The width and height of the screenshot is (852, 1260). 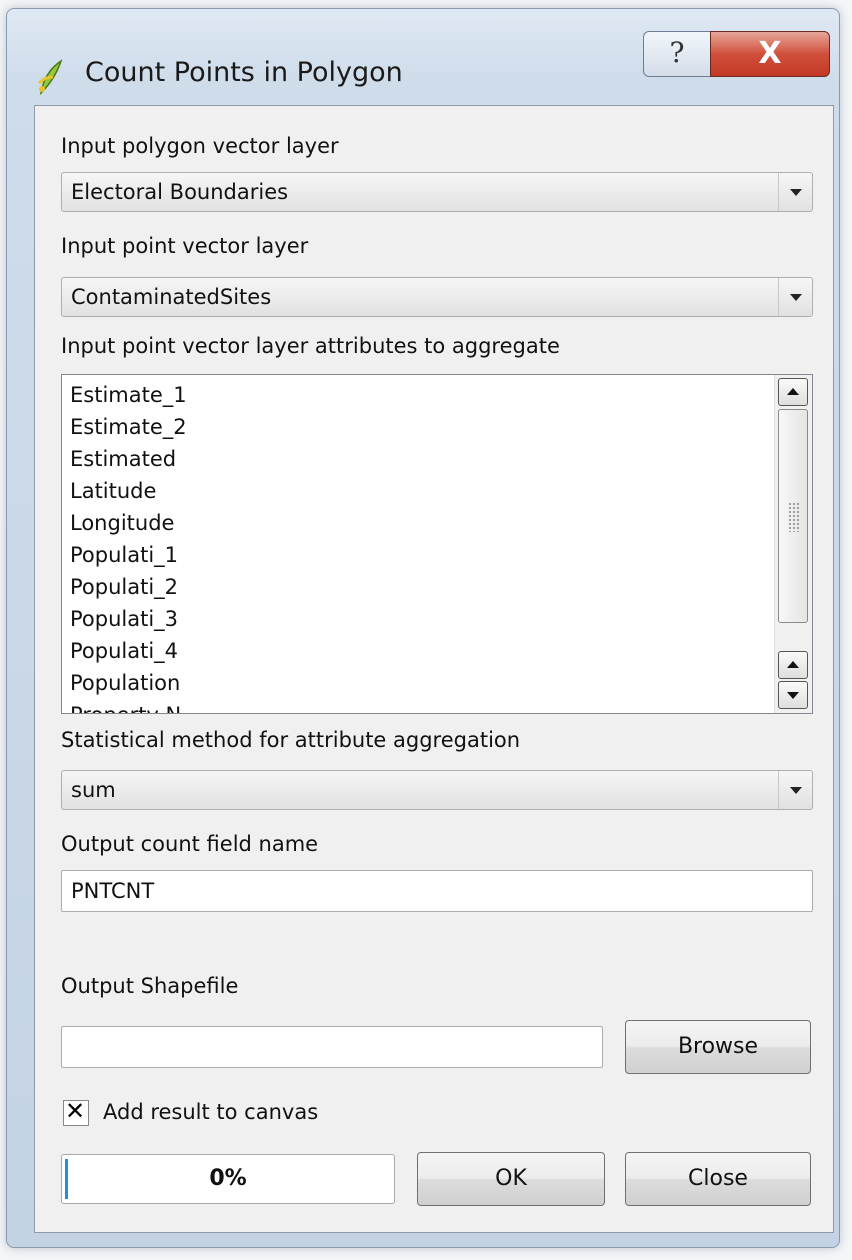 What do you see at coordinates (180, 192) in the screenshot?
I see `polygon-layer-value: Electoral Boundaries` at bounding box center [180, 192].